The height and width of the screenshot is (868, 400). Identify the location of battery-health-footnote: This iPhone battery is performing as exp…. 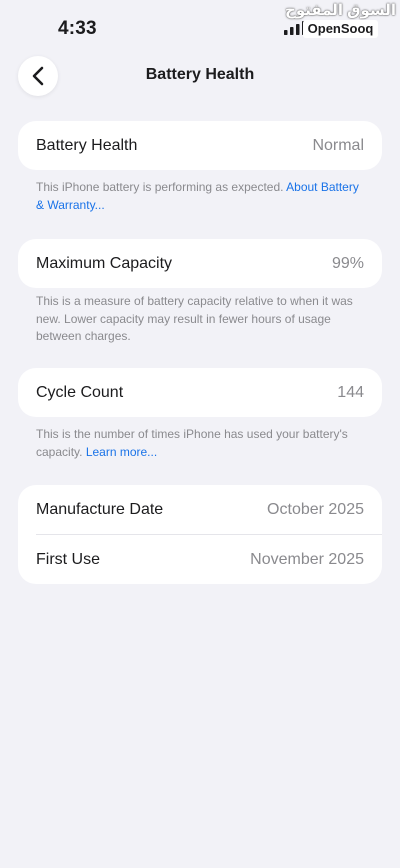
(201, 196).